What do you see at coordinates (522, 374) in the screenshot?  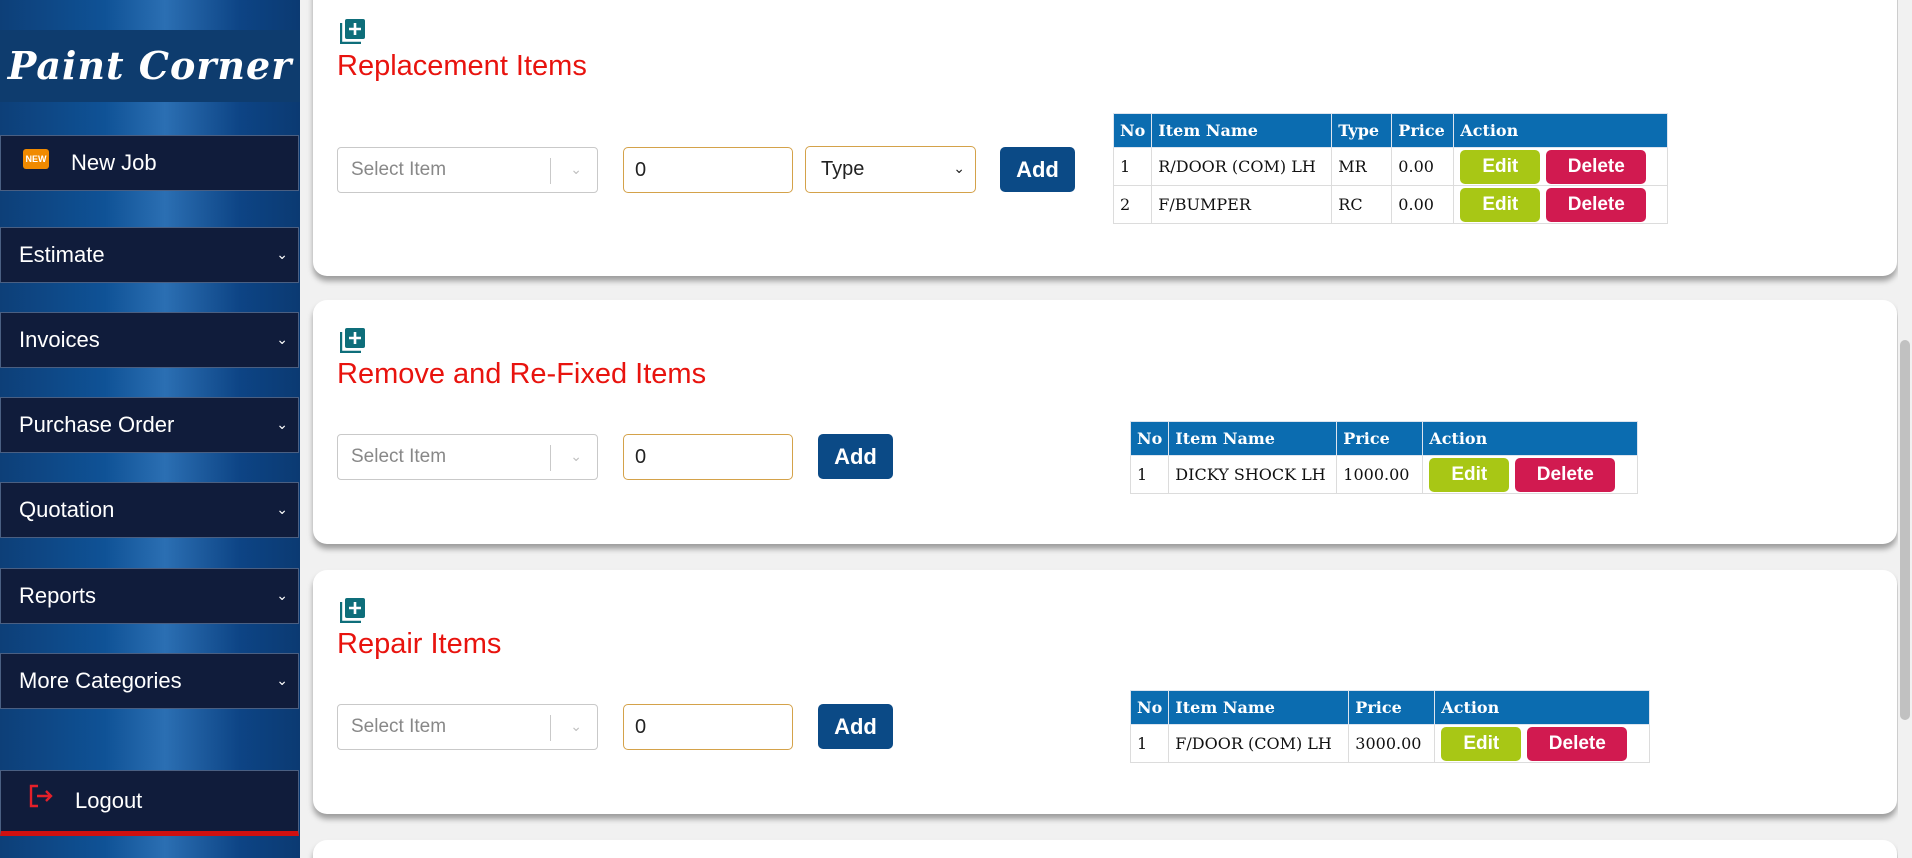 I see `section-title: Remove and Re-Fixed Items` at bounding box center [522, 374].